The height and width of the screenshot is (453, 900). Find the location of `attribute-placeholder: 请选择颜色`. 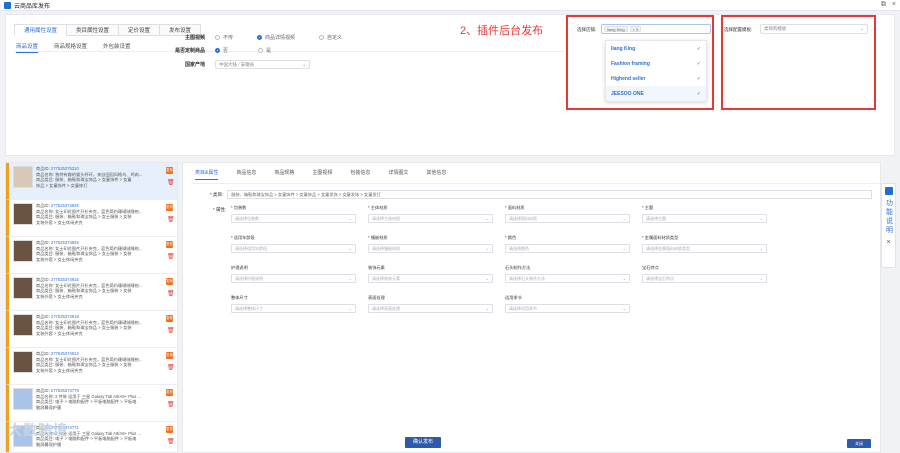

attribute-placeholder: 请选择颜色 is located at coordinates (519, 248).